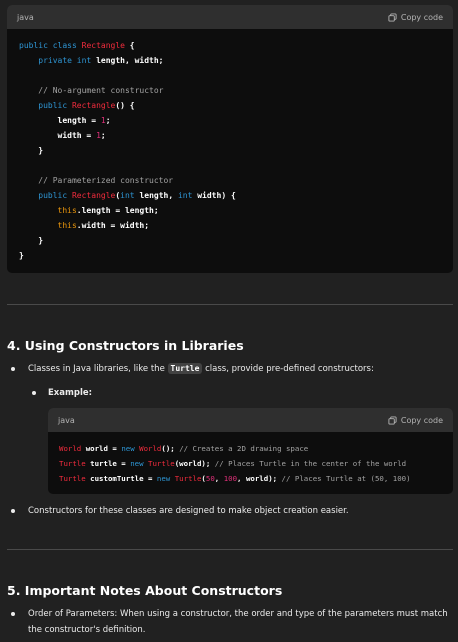 This screenshot has width=458, height=642. Describe the element at coordinates (216, 195) in the screenshot. I see `code-token: width) {` at that location.